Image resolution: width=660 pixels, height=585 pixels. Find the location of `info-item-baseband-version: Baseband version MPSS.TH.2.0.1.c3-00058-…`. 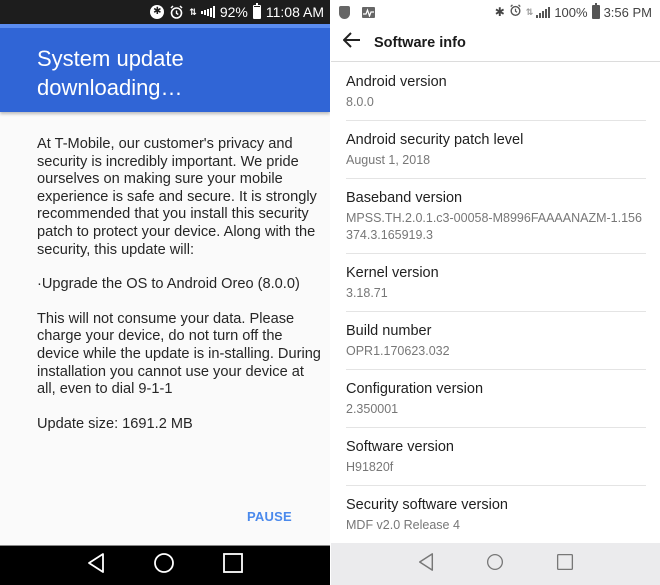

info-item-baseband-version: Baseband version MPSS.TH.2.0.1.c3-00058-… is located at coordinates (496, 216).